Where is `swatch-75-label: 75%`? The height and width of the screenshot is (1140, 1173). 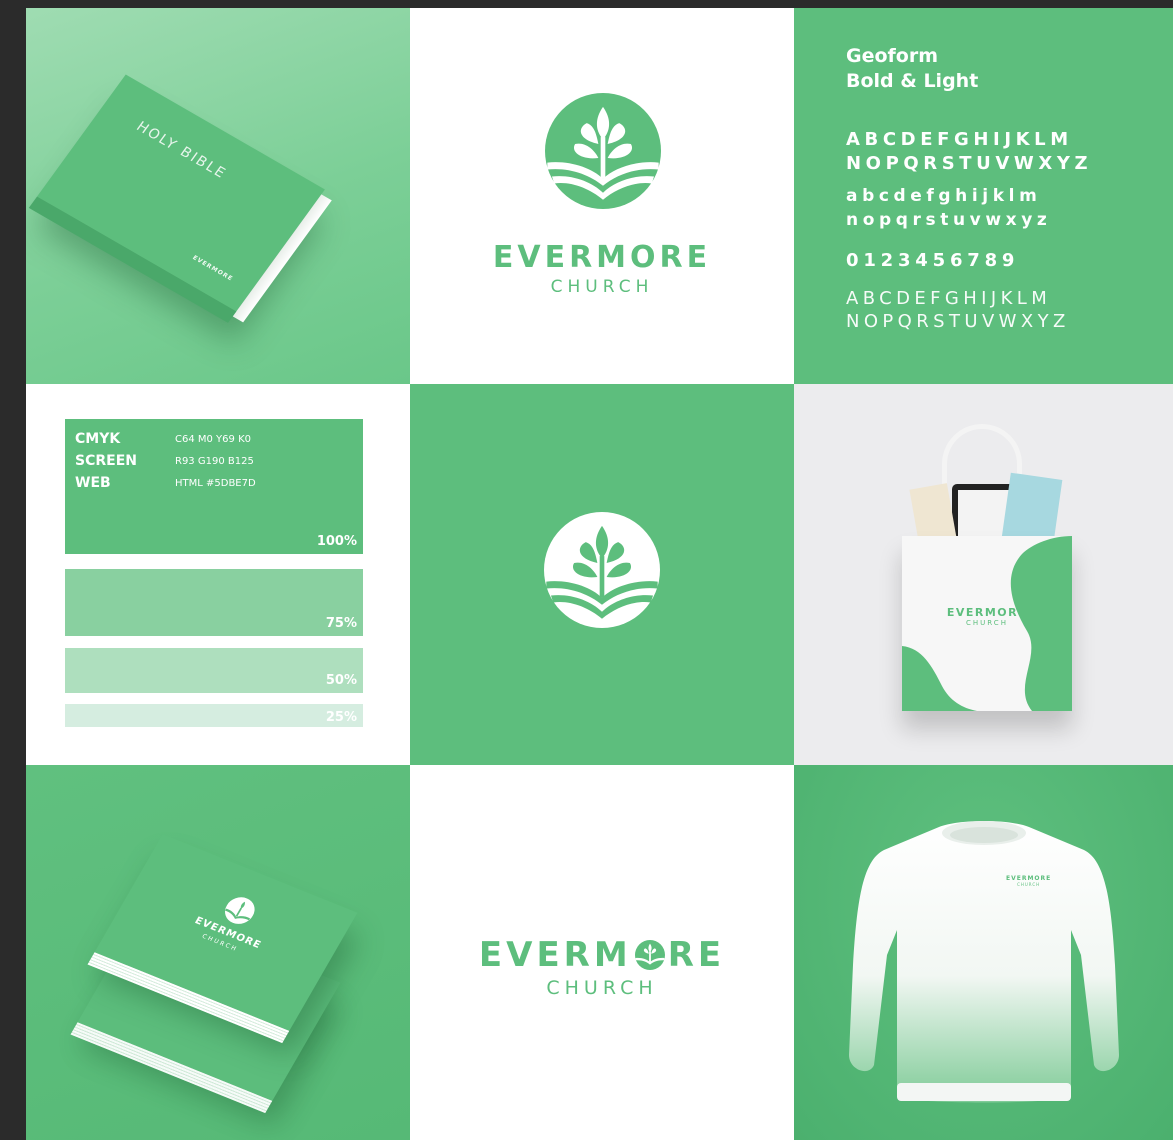 swatch-75-label: 75% is located at coordinates (341, 623).